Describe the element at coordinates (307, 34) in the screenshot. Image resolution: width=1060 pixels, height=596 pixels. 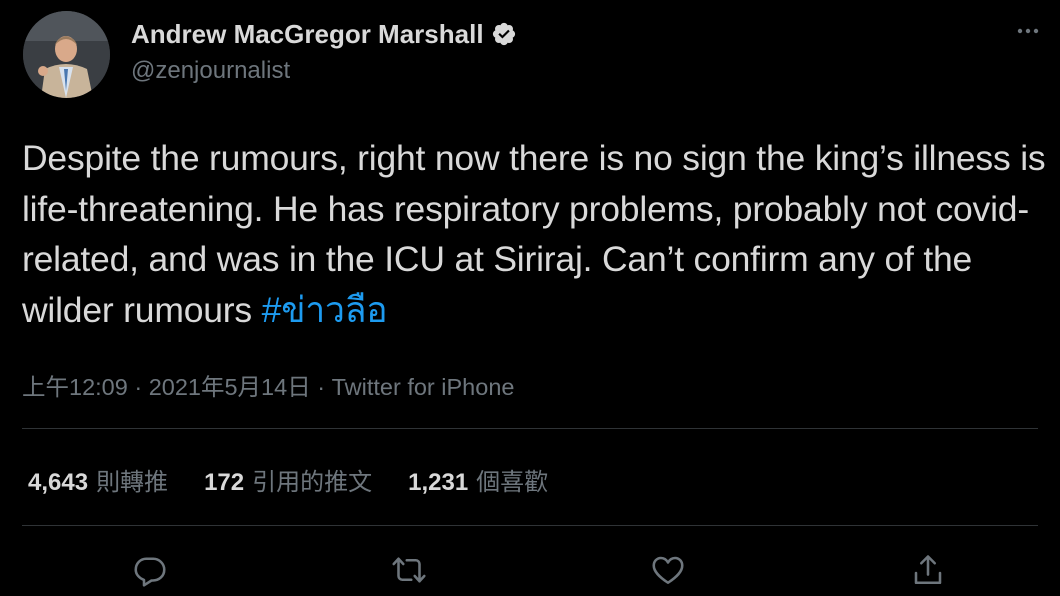
I see `display-name: Andrew MacGregor Marshall` at that location.